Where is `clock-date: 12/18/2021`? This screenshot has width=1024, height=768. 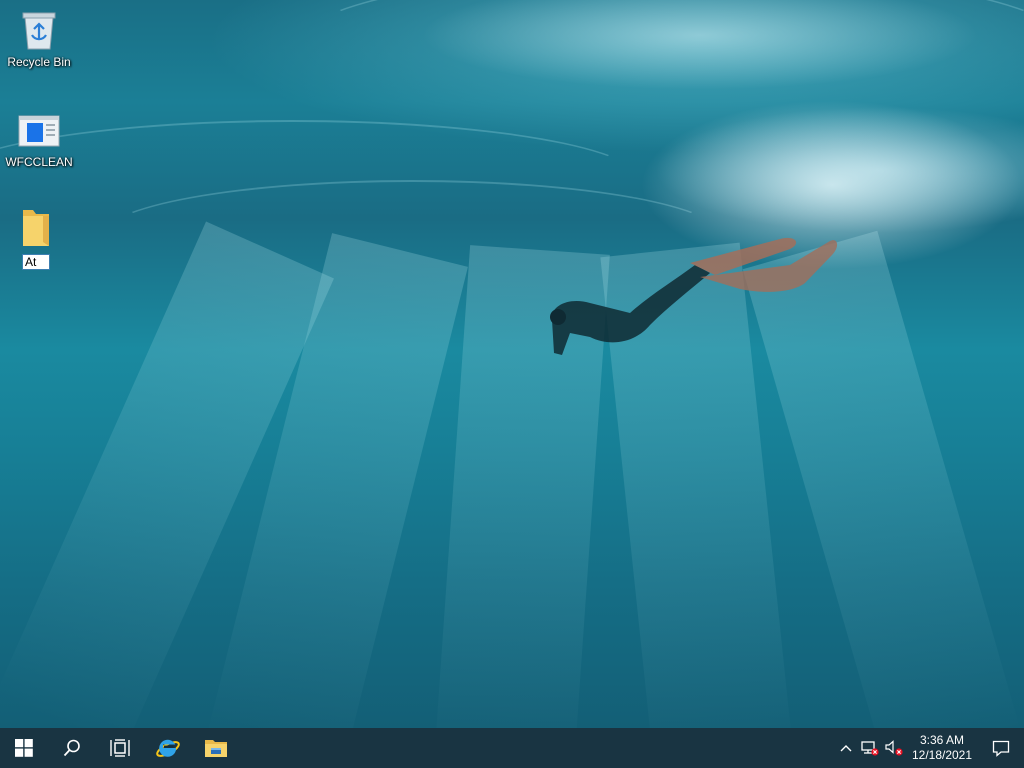 clock-date: 12/18/2021 is located at coordinates (942, 755).